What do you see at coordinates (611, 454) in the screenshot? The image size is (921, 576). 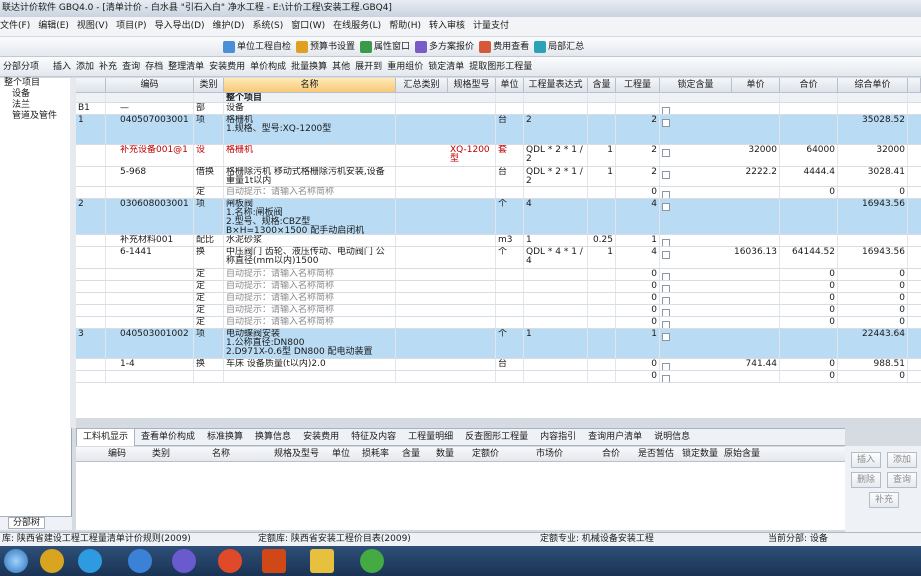 I see `detail-col-header: 合价` at bounding box center [611, 454].